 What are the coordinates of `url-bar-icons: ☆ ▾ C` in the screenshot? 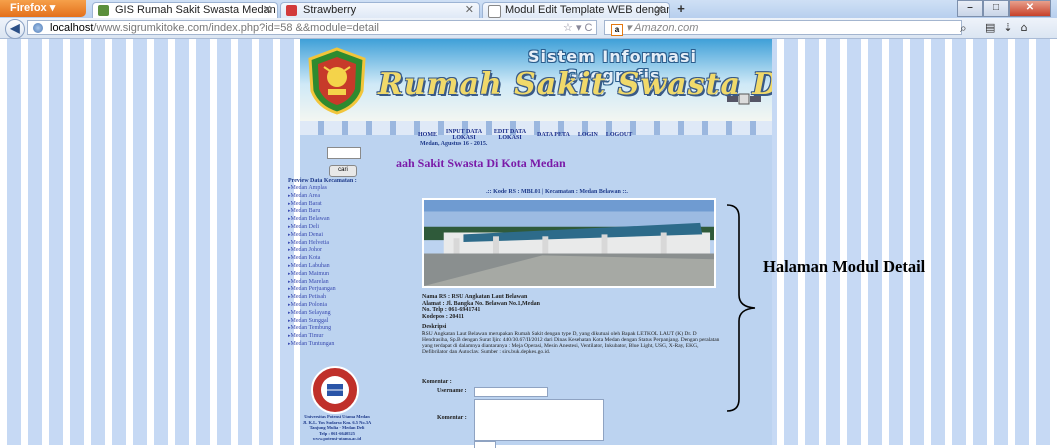 It's located at (577, 27).